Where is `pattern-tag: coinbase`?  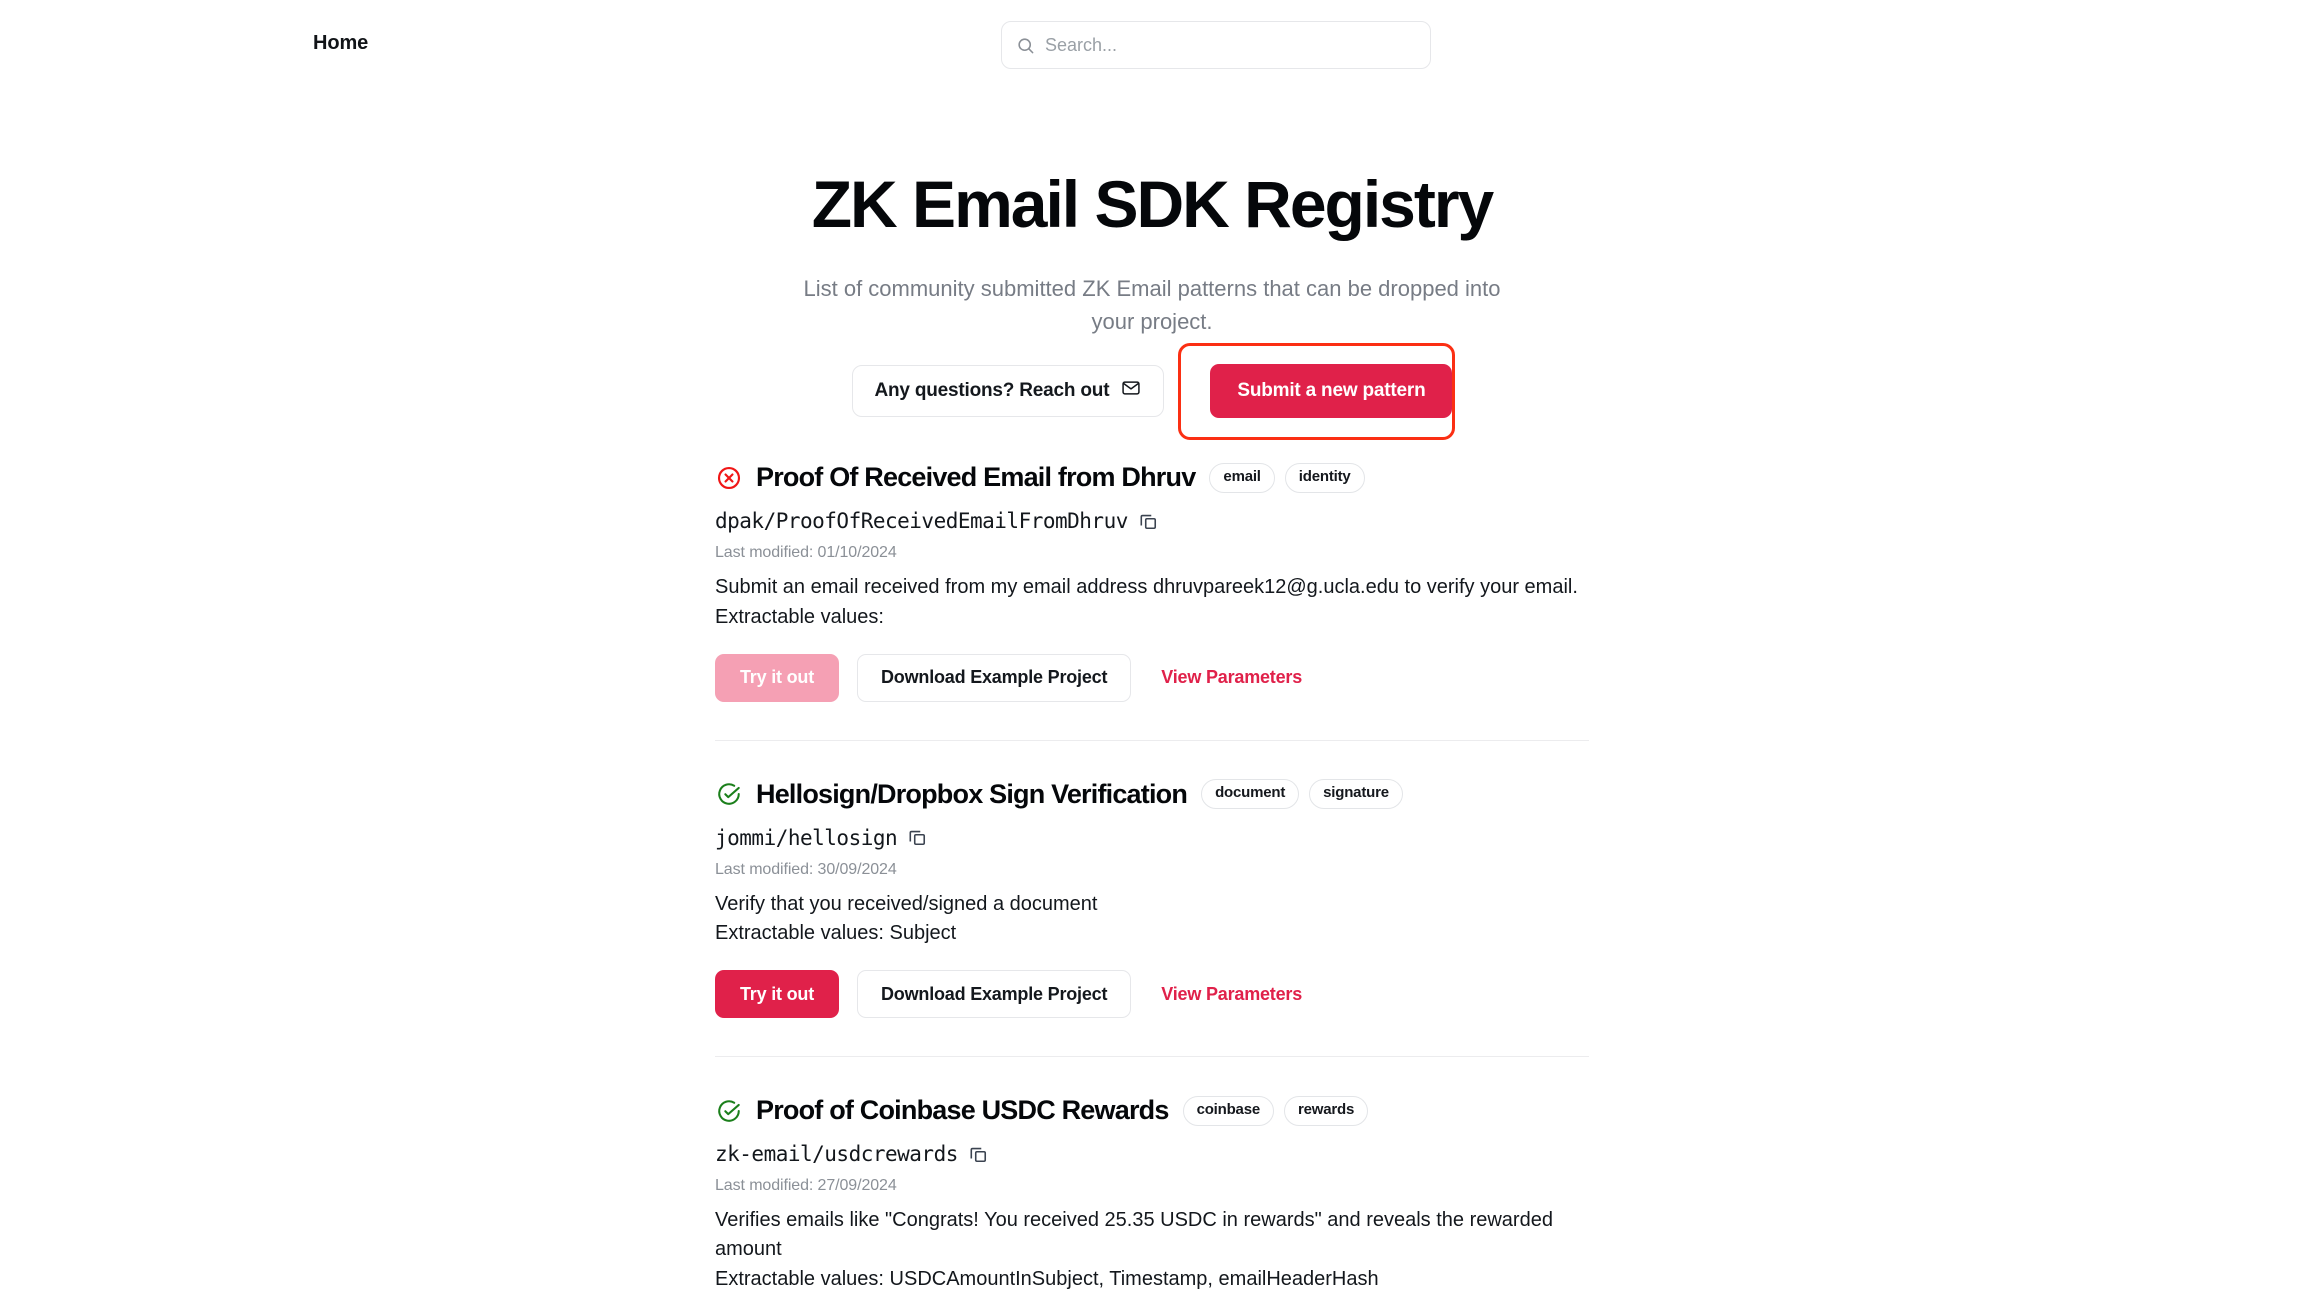
pattern-tag: coinbase is located at coordinates (1228, 1110).